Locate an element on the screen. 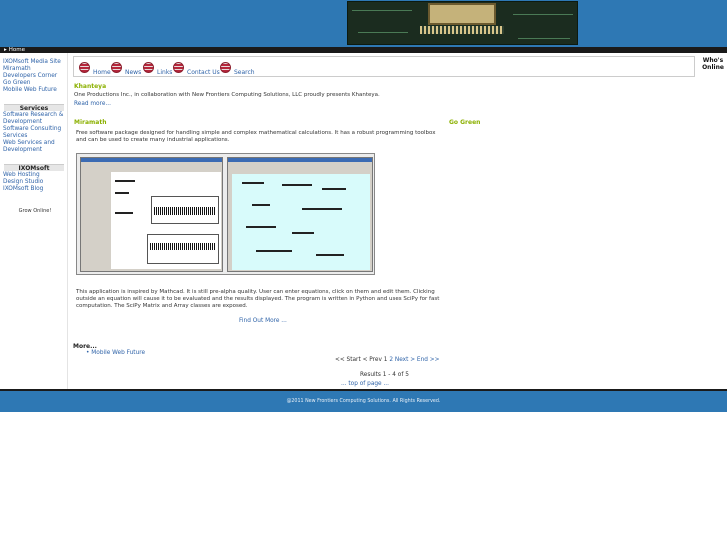 The width and height of the screenshot is (727, 545). pagination-page-1: 1 is located at coordinates (385, 360).